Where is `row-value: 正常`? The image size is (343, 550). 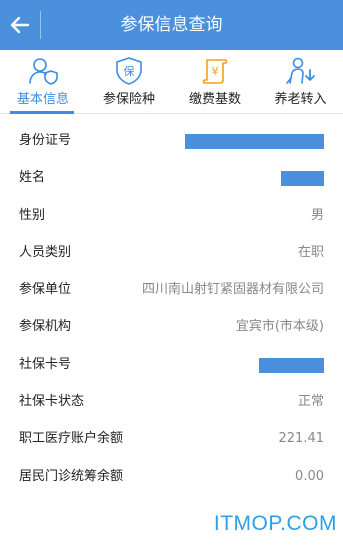
row-value: 正常 is located at coordinates (310, 402).